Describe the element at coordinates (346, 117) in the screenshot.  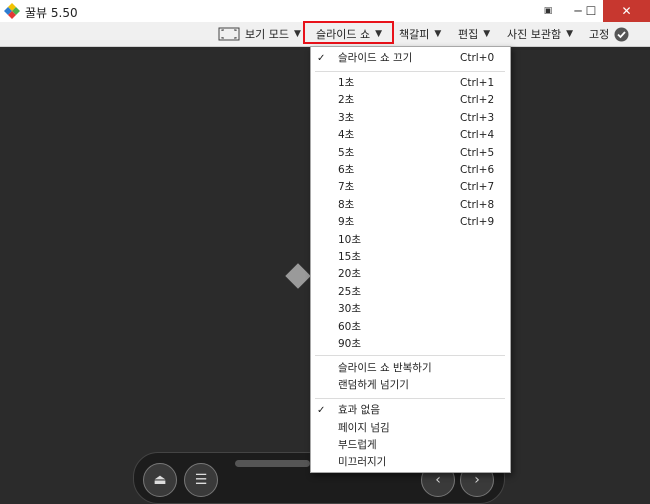
I see `menu-item-label: 3초` at that location.